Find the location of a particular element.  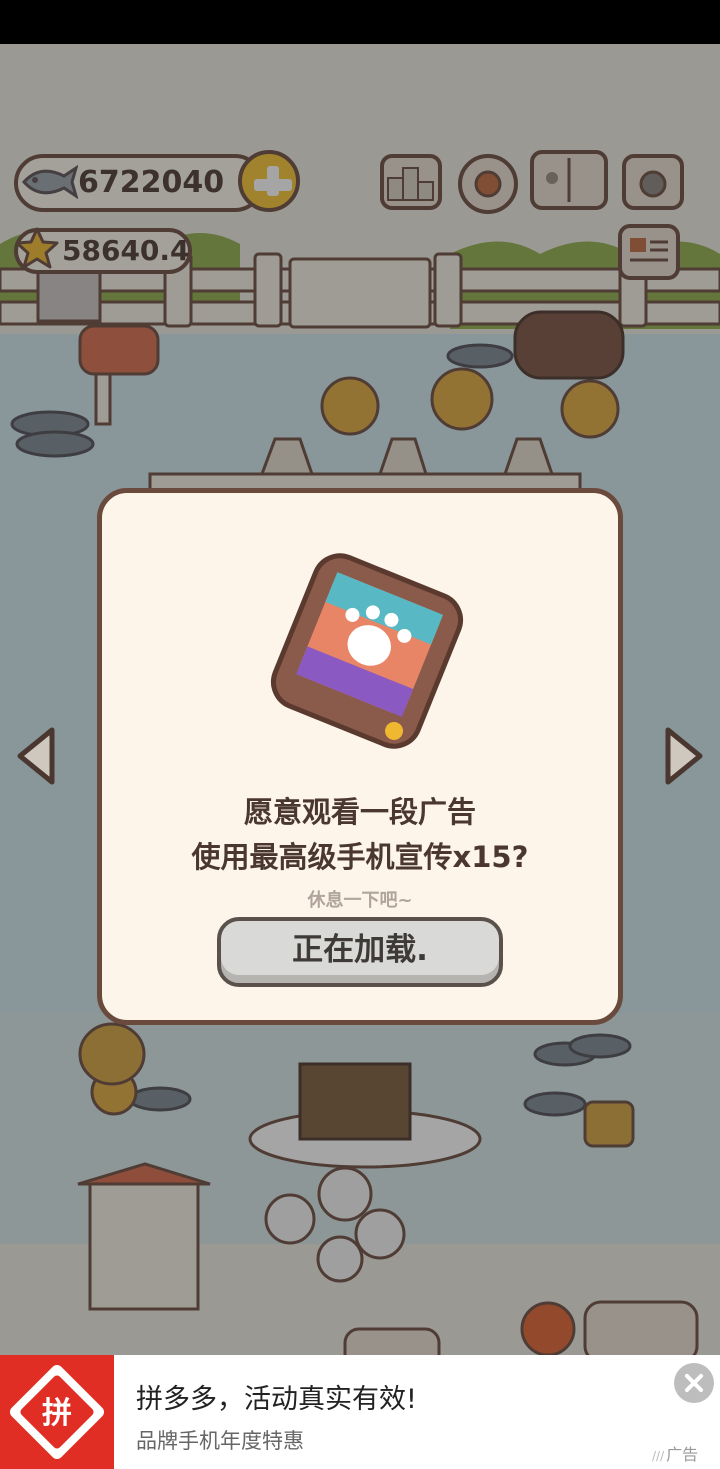

dialog-subtitle: 休息一下吧~ is located at coordinates (360, 900).